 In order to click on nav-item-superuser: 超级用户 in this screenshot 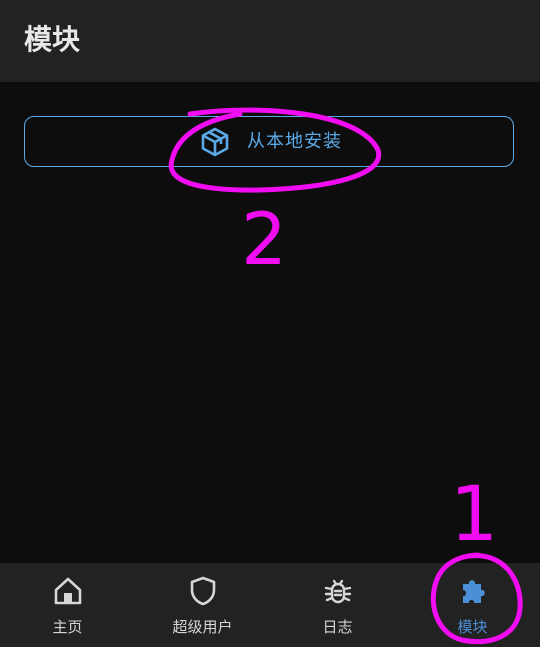, I will do `click(202, 605)`.